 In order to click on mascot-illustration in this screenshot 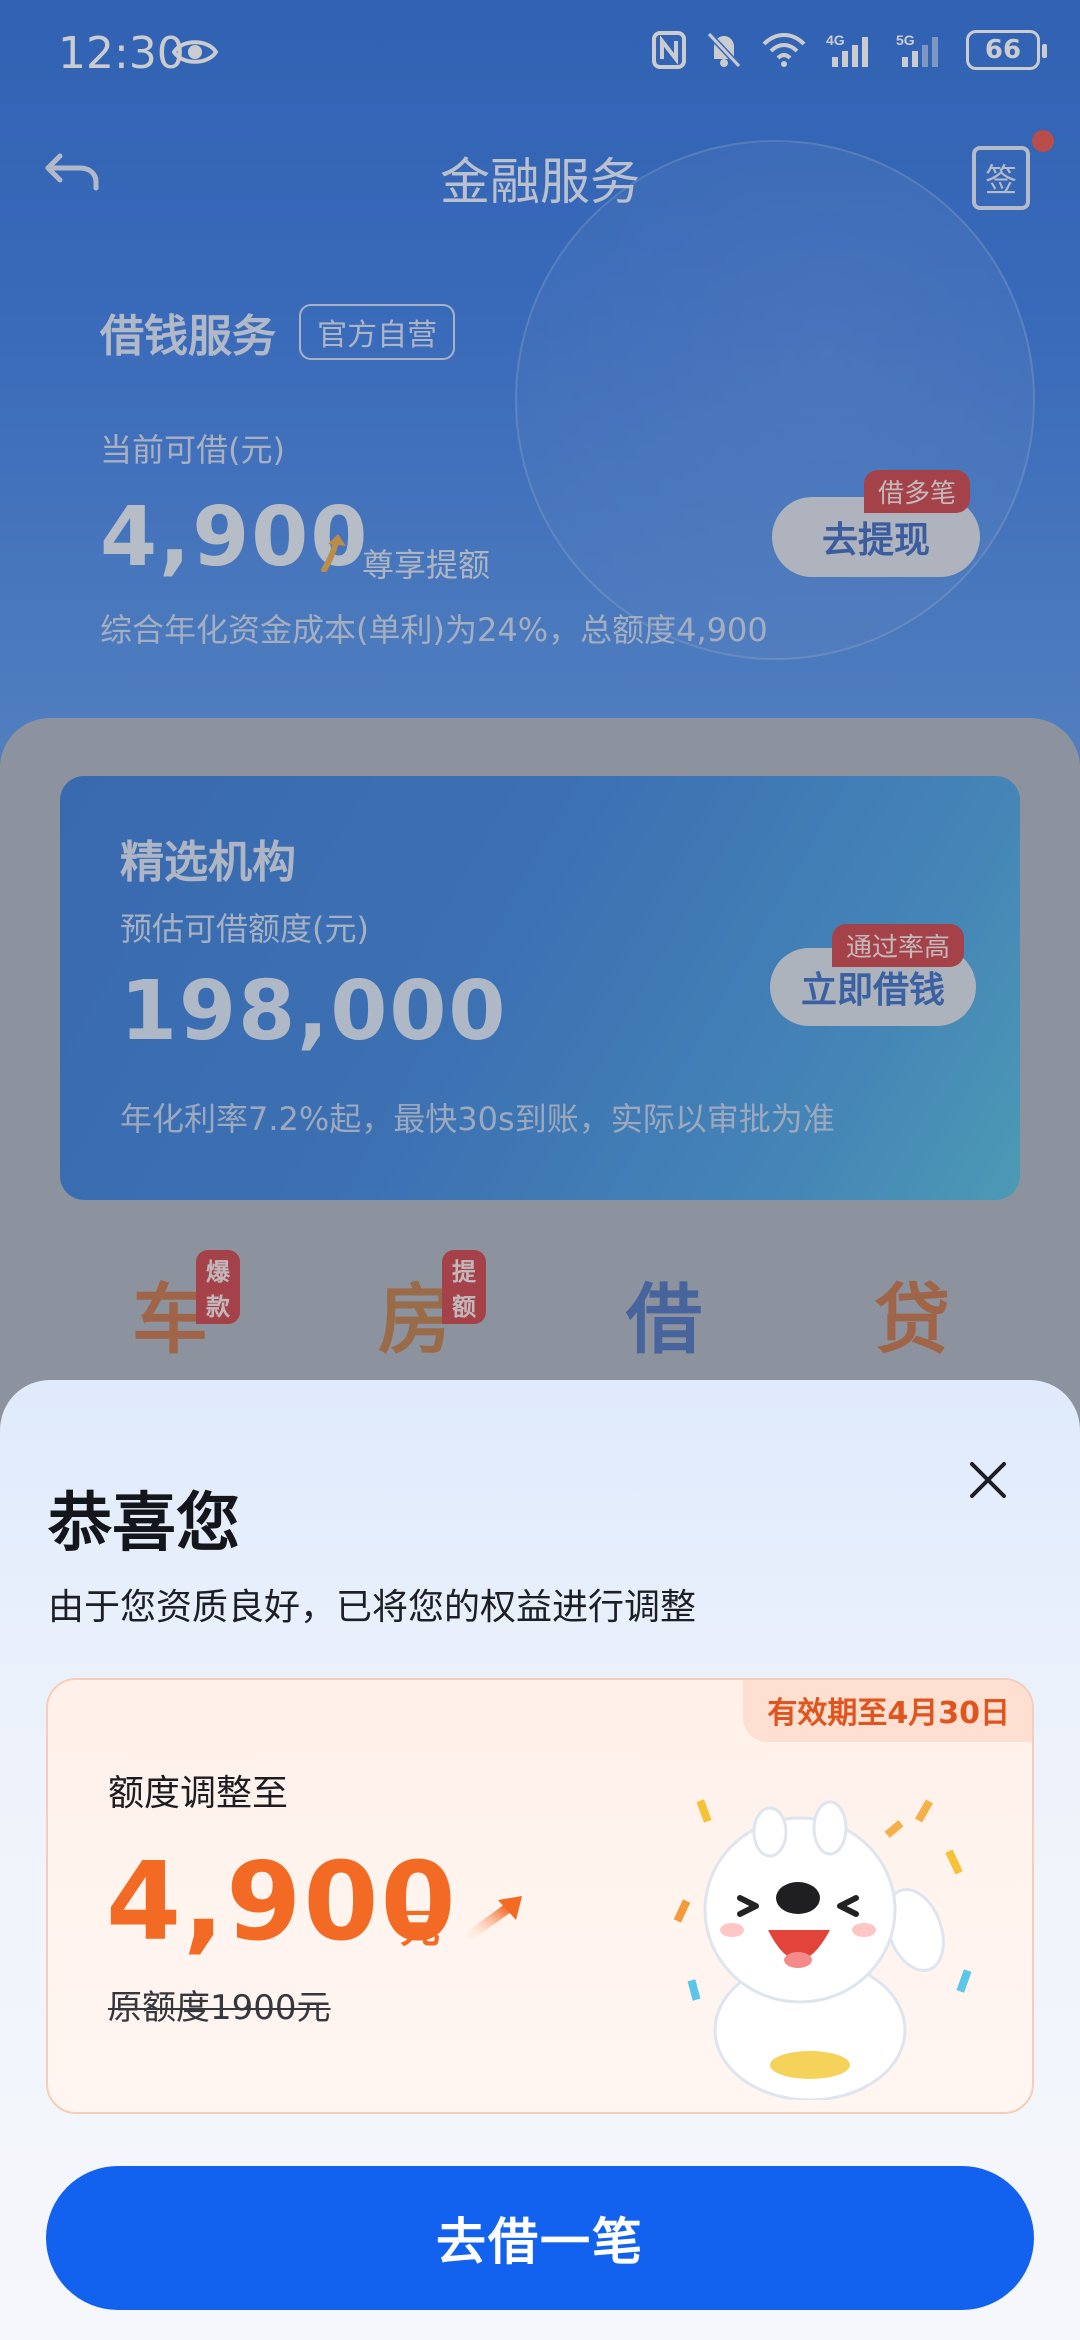, I will do `click(822, 1949)`.